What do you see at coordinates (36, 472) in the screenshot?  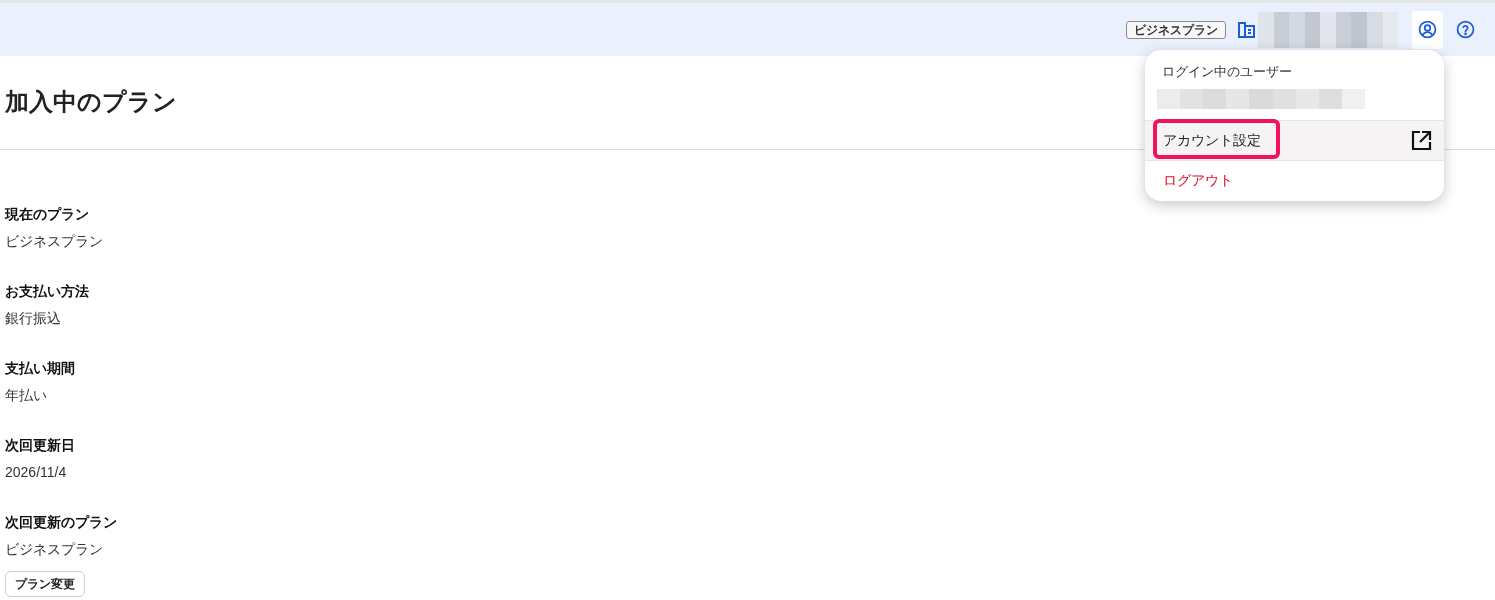 I see `detail-value: 2026/11/4` at bounding box center [36, 472].